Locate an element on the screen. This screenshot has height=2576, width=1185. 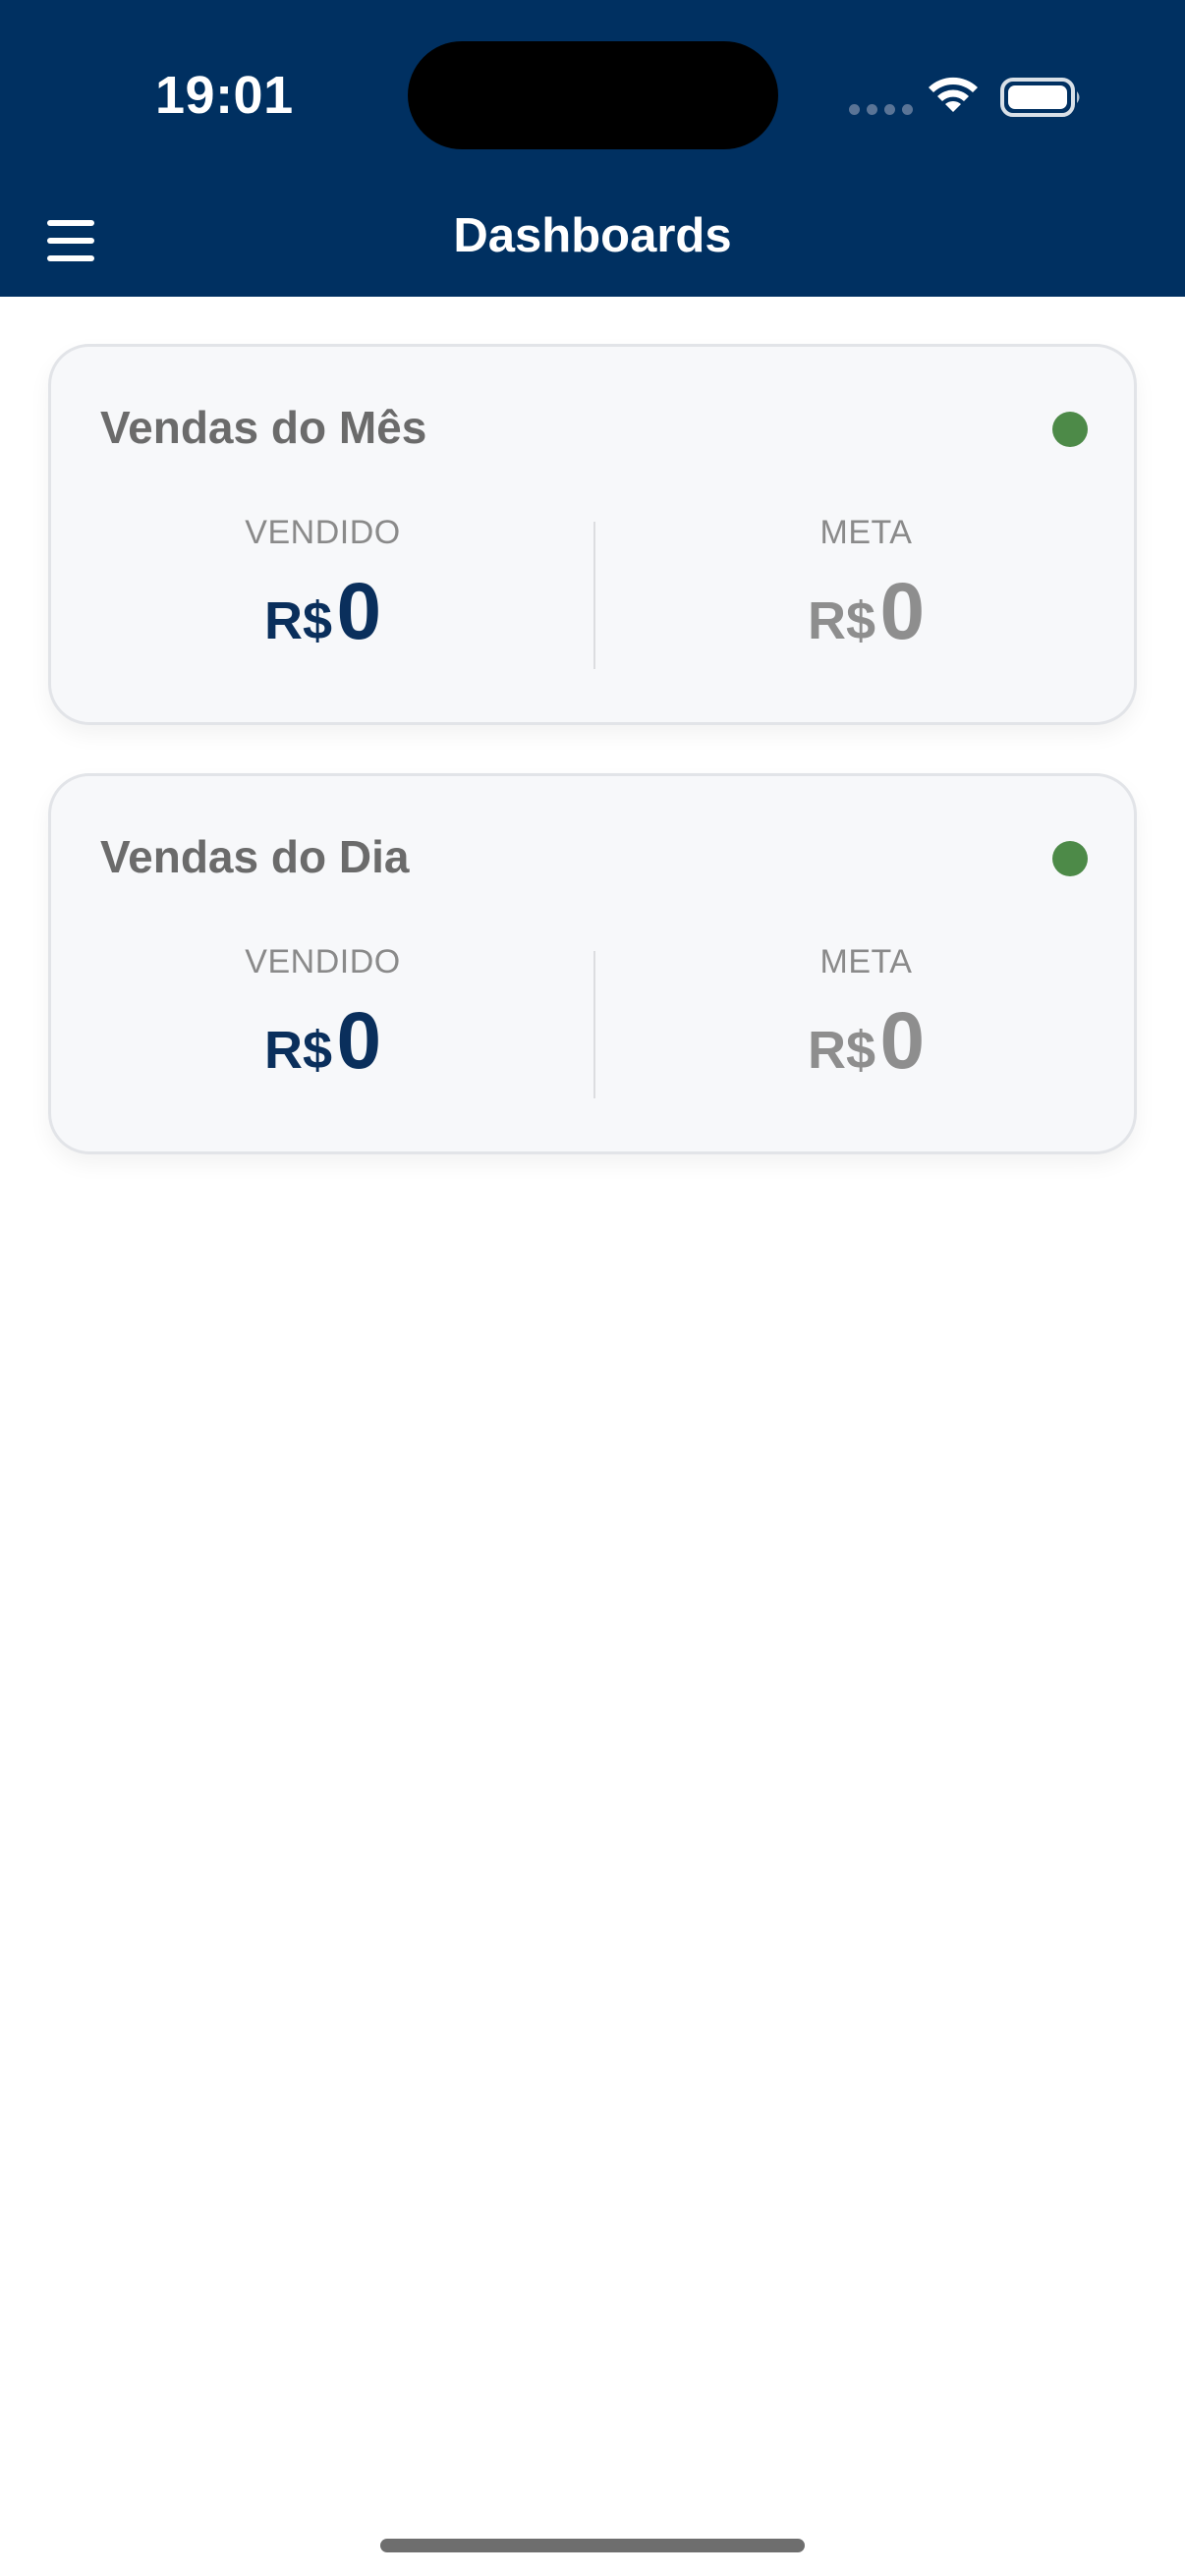
top-bar: 19:01 Dashboards is located at coordinates (592, 148).